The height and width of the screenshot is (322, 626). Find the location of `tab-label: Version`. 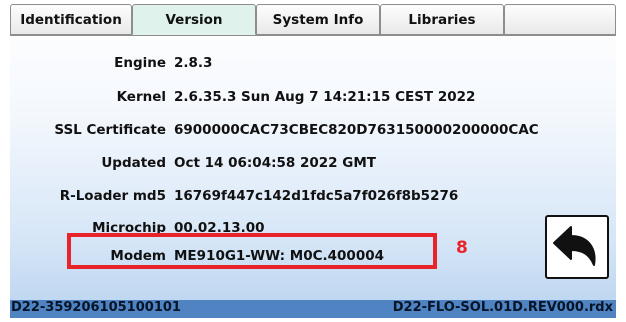

tab-label: Version is located at coordinates (194, 19).